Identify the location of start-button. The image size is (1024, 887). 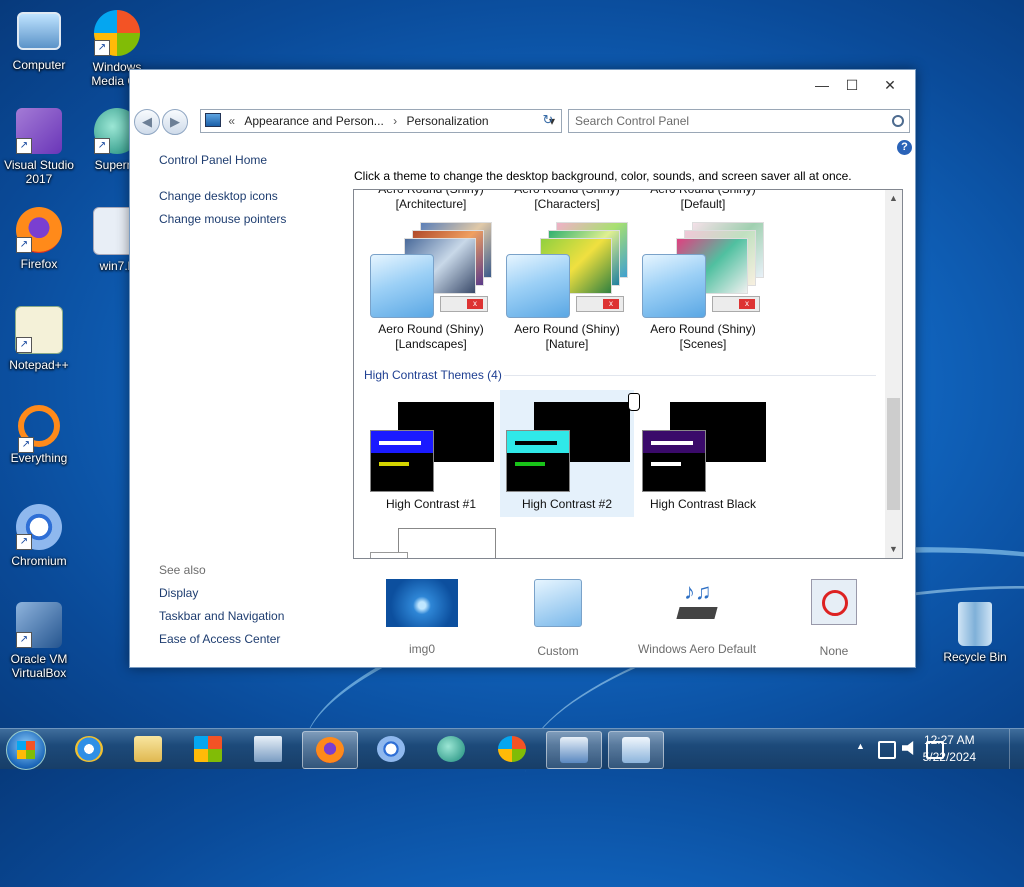
(26, 750).